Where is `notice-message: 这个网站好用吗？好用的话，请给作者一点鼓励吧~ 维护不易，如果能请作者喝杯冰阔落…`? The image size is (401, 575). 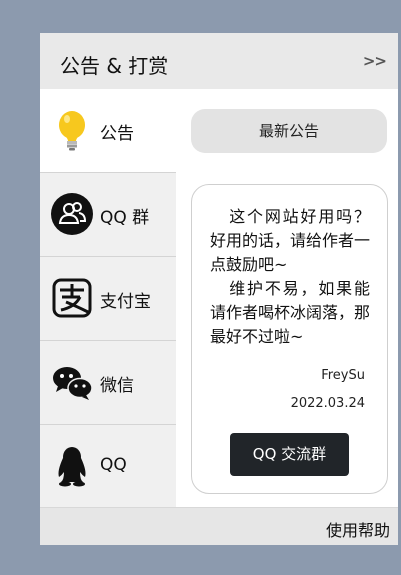
notice-message: 这个网站好用吗？好用的话，请给作者一点鼓励吧~ 维护不易，如果能请作者喝杯冰阔落… is located at coordinates (290, 277).